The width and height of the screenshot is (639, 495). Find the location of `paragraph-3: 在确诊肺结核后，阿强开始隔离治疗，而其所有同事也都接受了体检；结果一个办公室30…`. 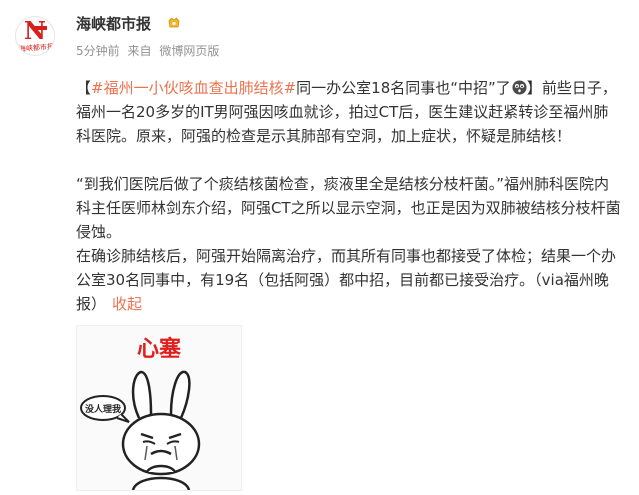

paragraph-3: 在确诊肺结核后，阿强开始隔离治疗，而其所有同事也都接受了体检；结果一个办公室30… is located at coordinates (349, 280).